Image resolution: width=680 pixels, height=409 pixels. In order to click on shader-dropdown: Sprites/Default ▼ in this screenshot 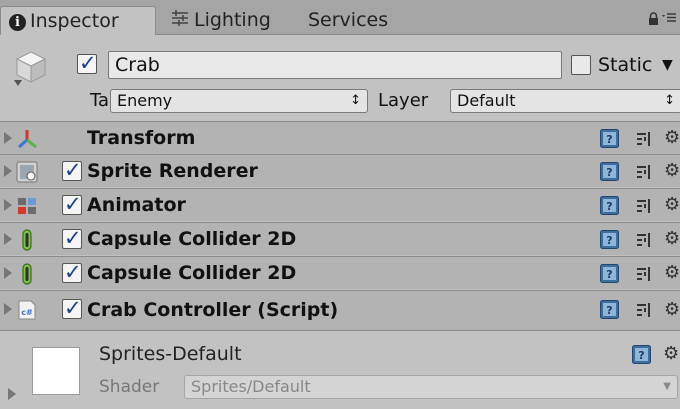, I will do `click(431, 387)`.